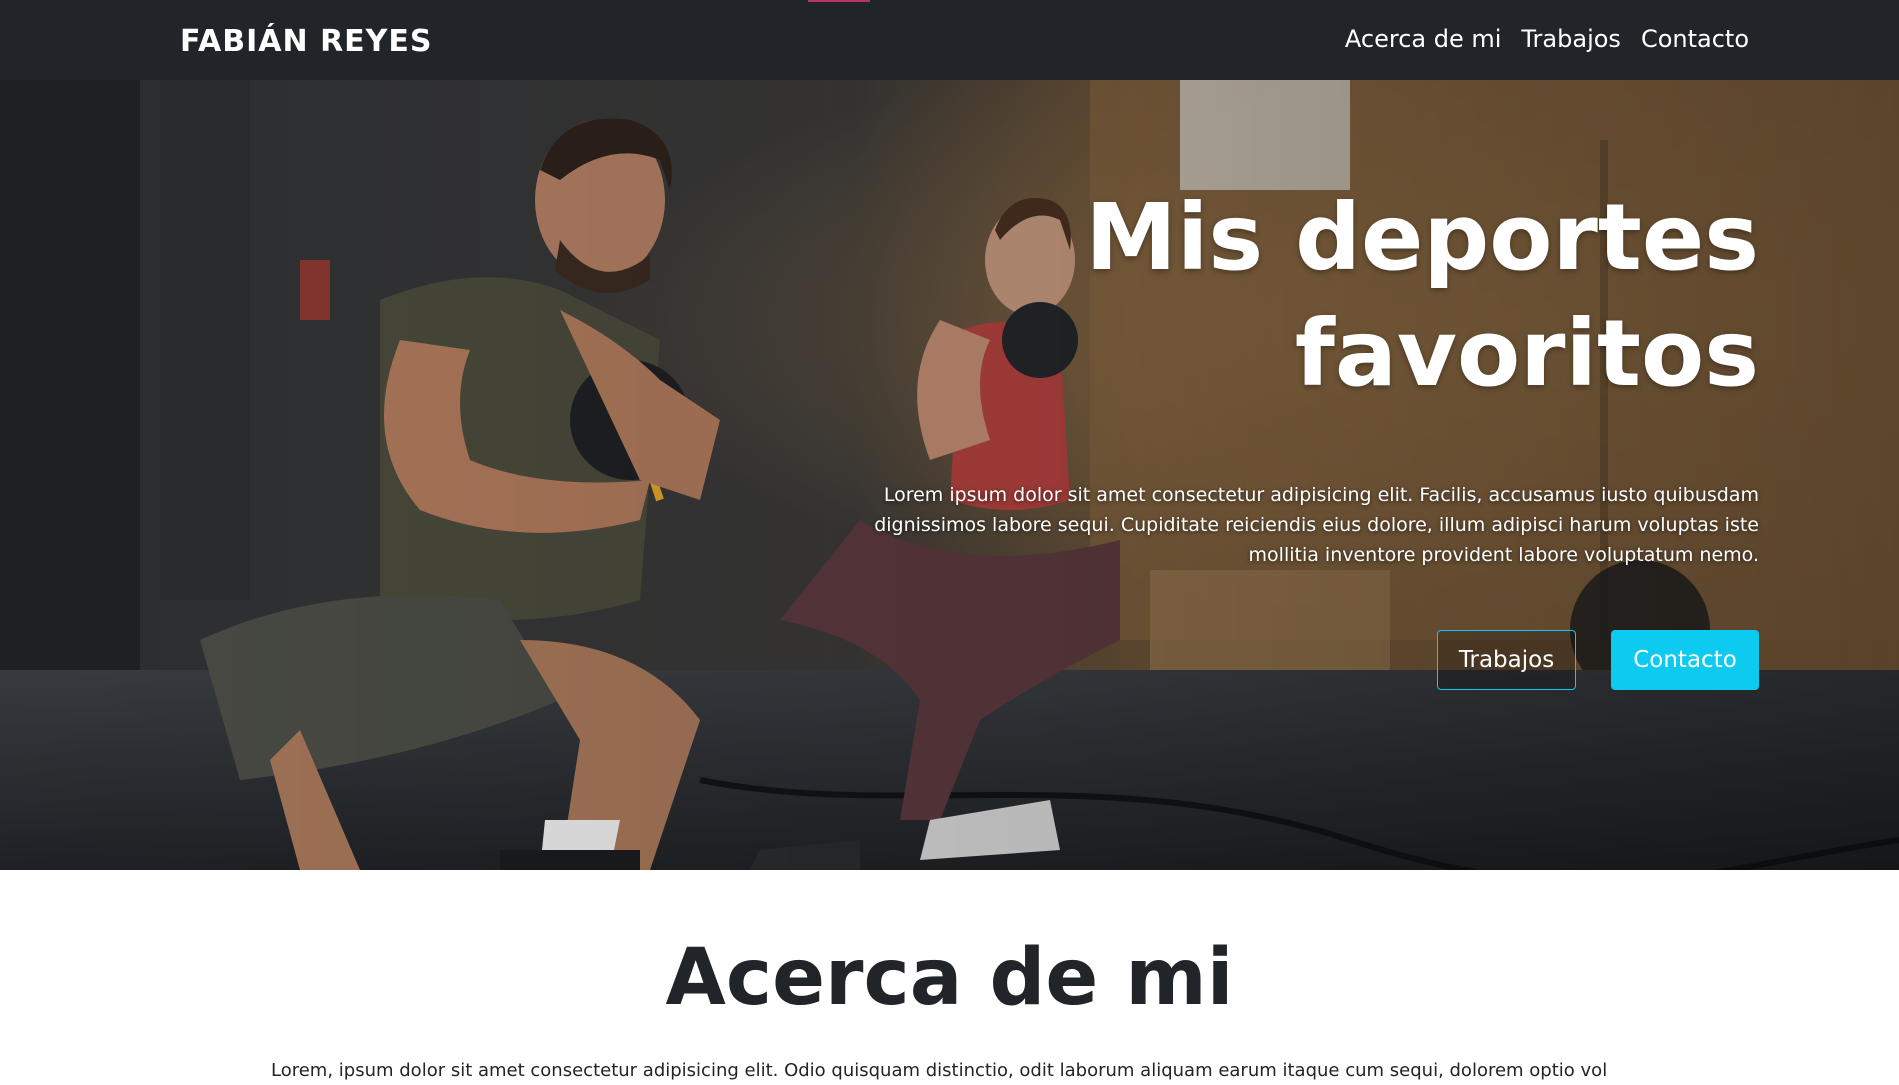 The image size is (1899, 1085). I want to click on nav-link-contacto: Contacto, so click(1695, 39).